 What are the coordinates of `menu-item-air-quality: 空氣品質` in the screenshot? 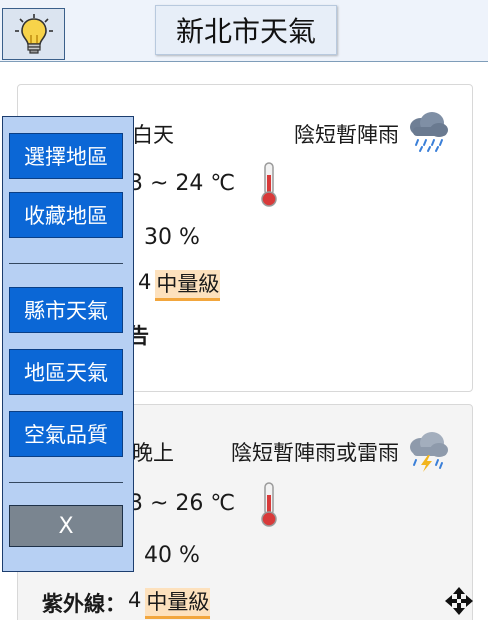 It's located at (66, 434).